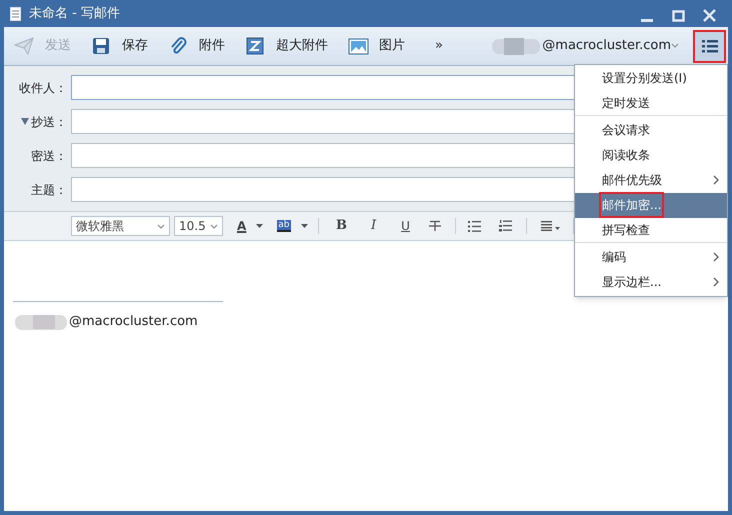 Image resolution: width=732 pixels, height=515 pixels. I want to click on document-icon, so click(15, 13).